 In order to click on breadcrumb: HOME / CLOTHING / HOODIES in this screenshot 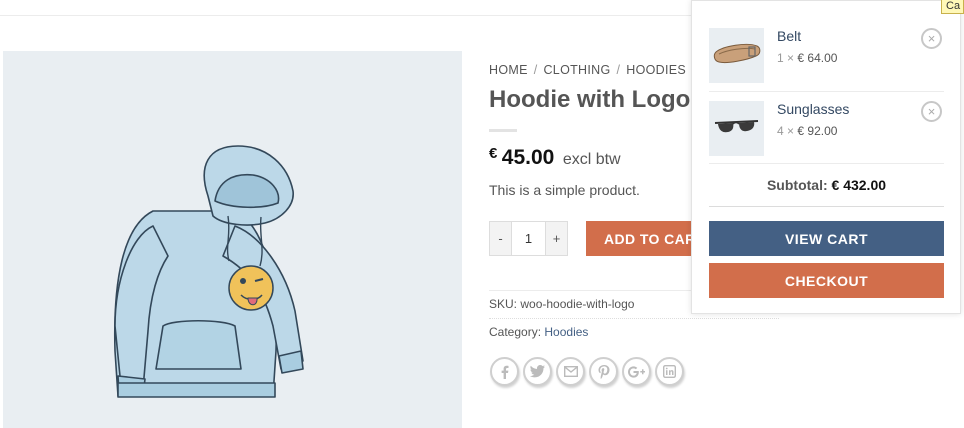, I will do `click(587, 70)`.